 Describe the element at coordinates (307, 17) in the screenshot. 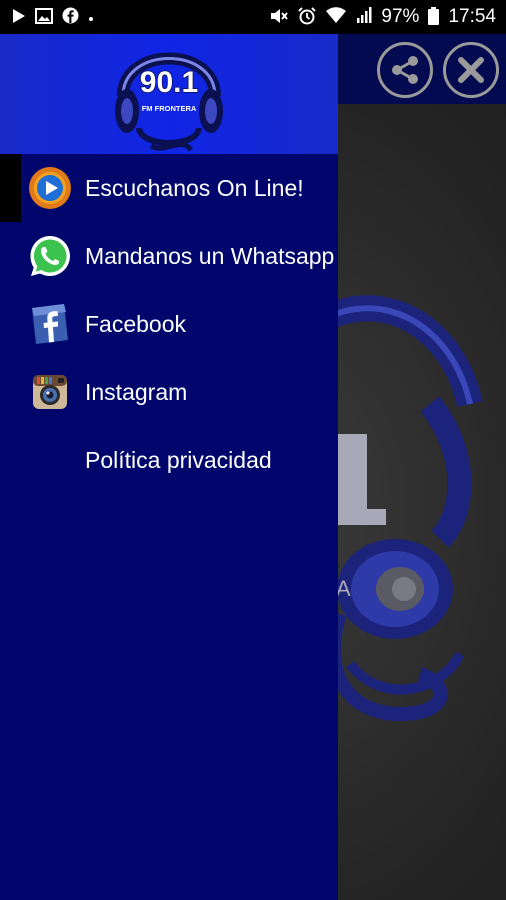

I see `alarm-icon` at that location.